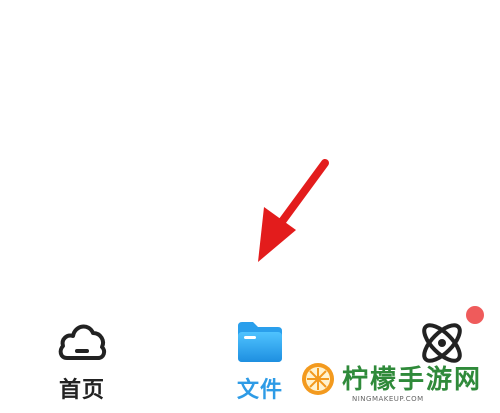 The width and height of the screenshot is (500, 413). What do you see at coordinates (412, 380) in the screenshot?
I see `watermark-title: 柠檬手游网` at bounding box center [412, 380].